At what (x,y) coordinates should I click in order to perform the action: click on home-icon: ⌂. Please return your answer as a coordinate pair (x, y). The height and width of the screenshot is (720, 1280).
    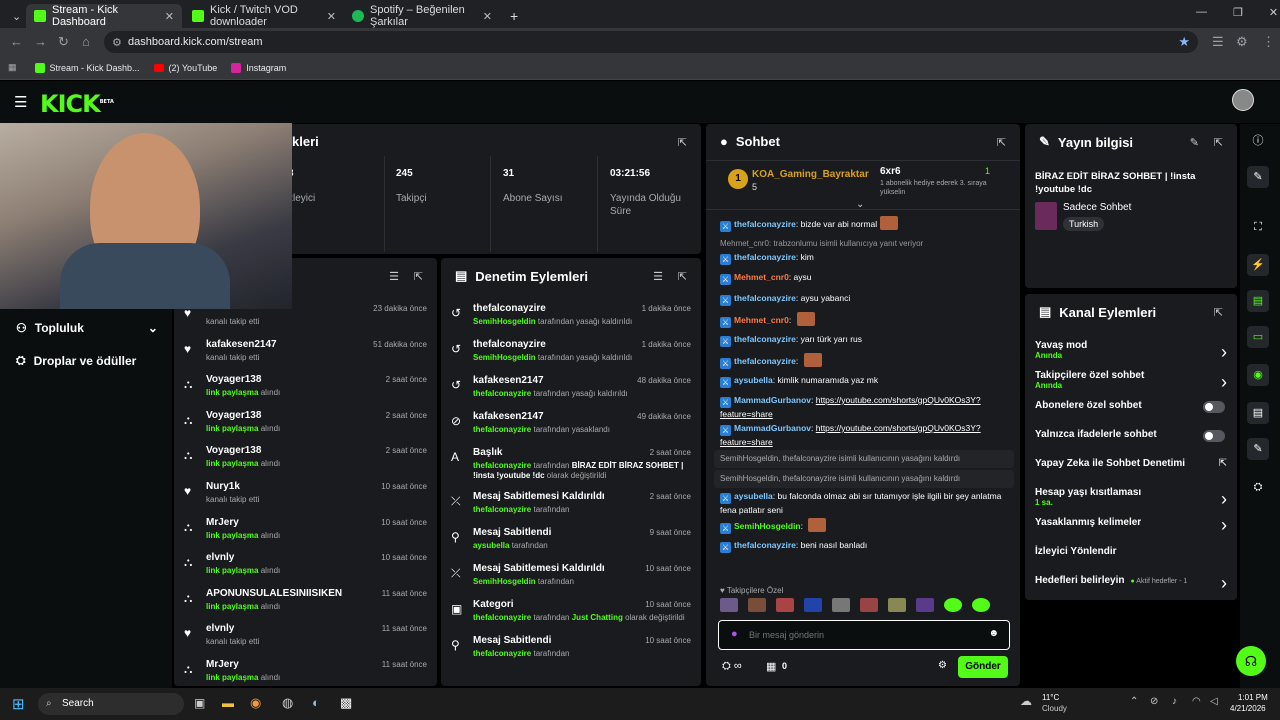
    Looking at the image, I should click on (86, 41).